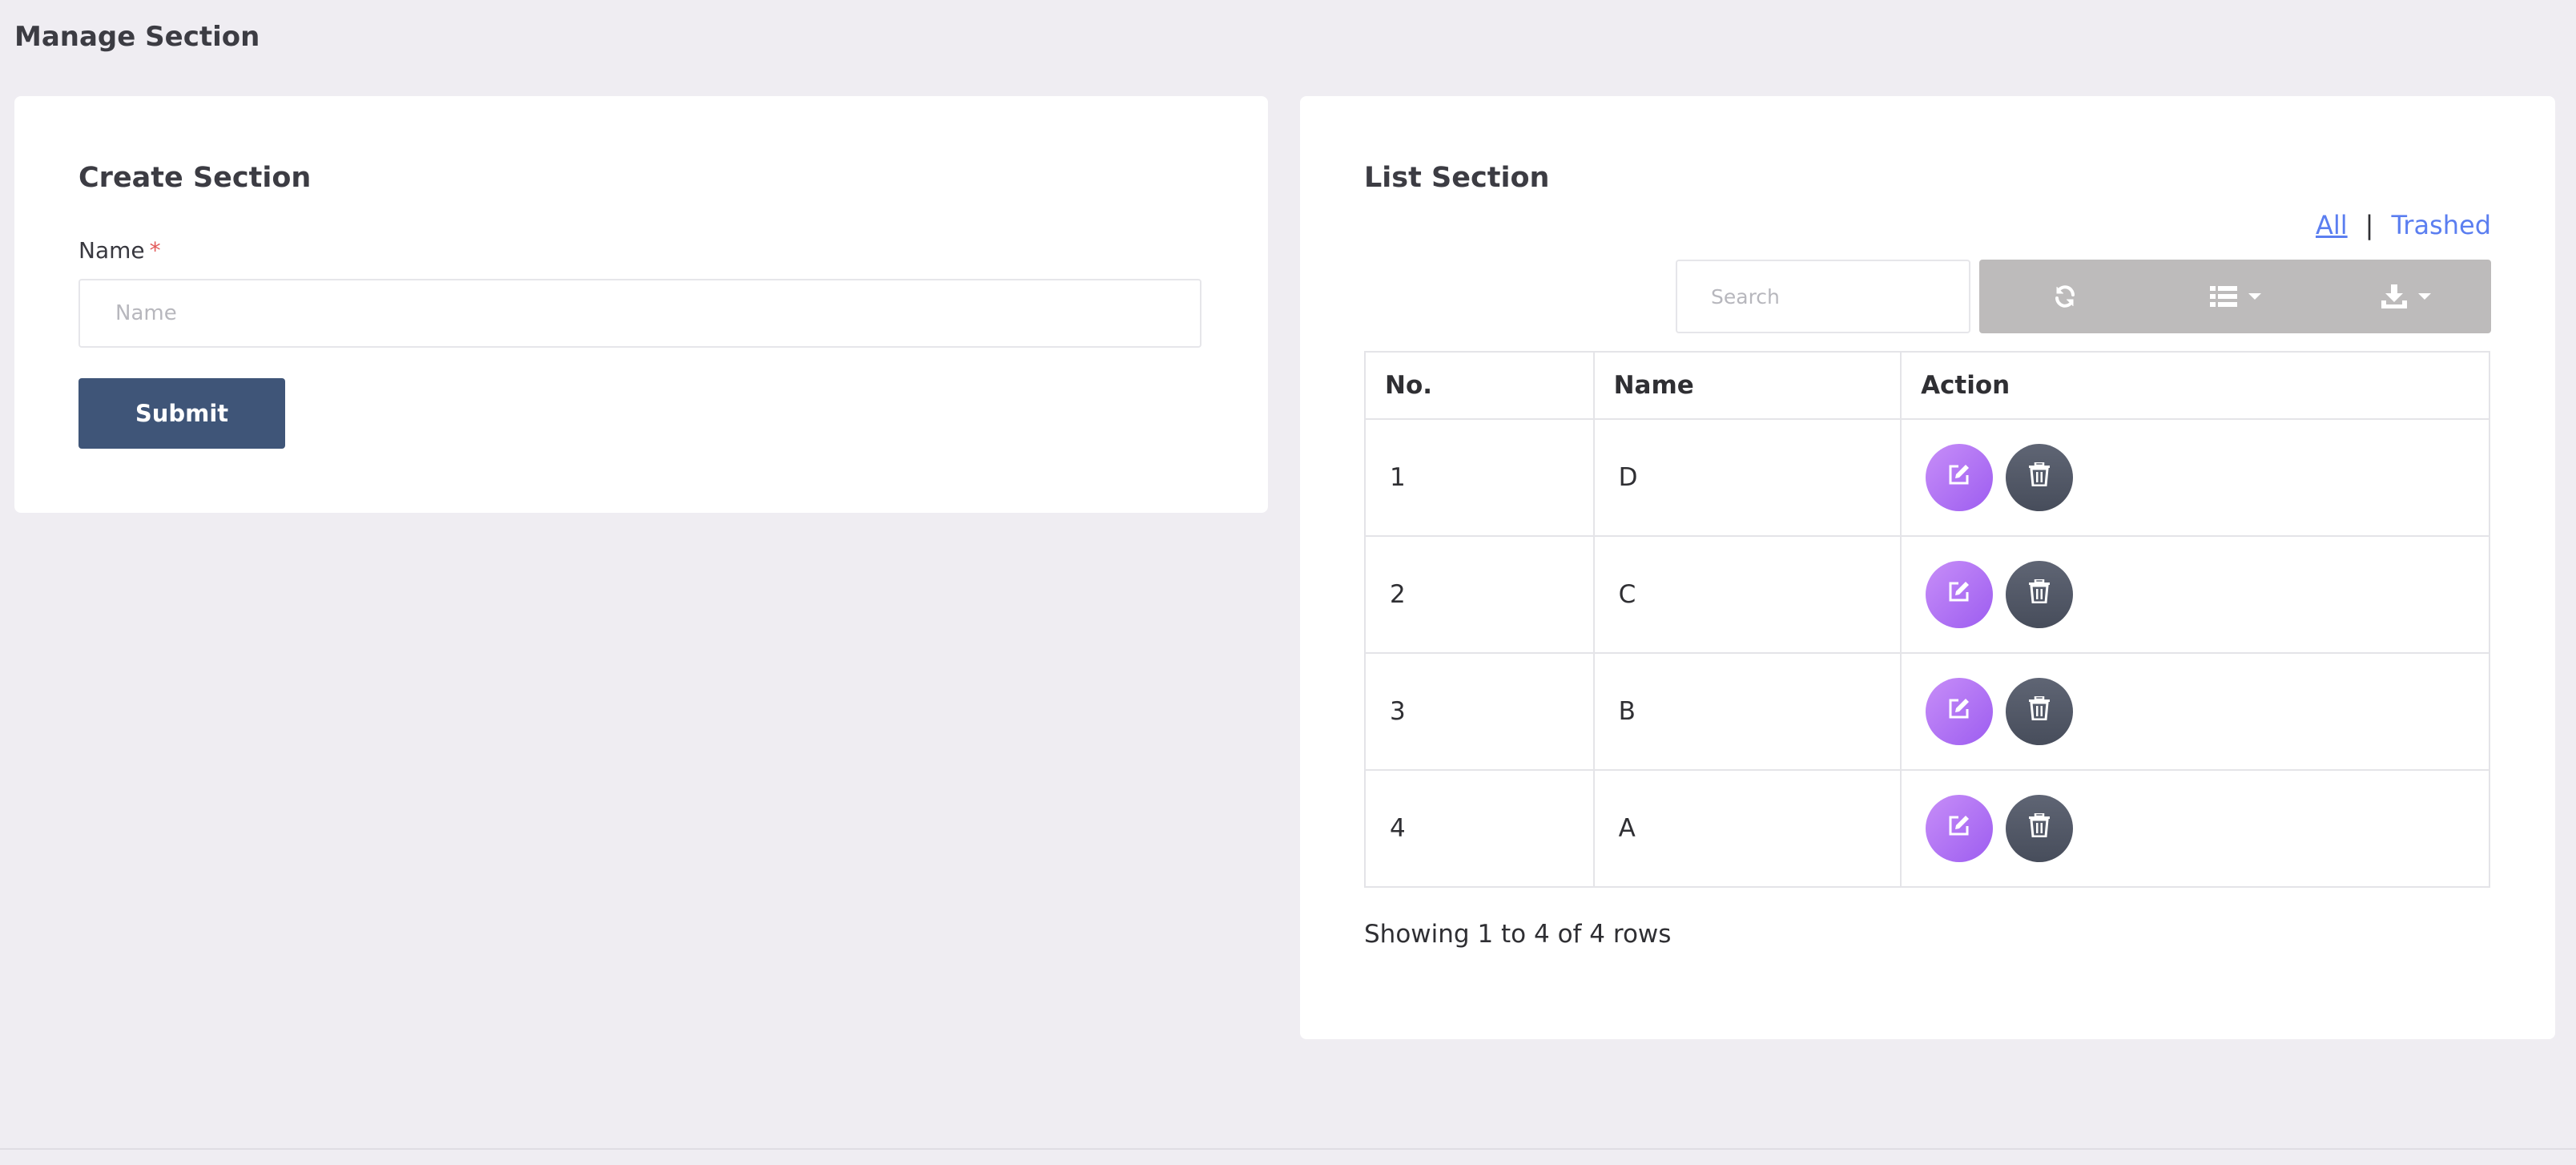 This screenshot has width=2576, height=1165. What do you see at coordinates (181, 413) in the screenshot?
I see `submit-button: Submit` at bounding box center [181, 413].